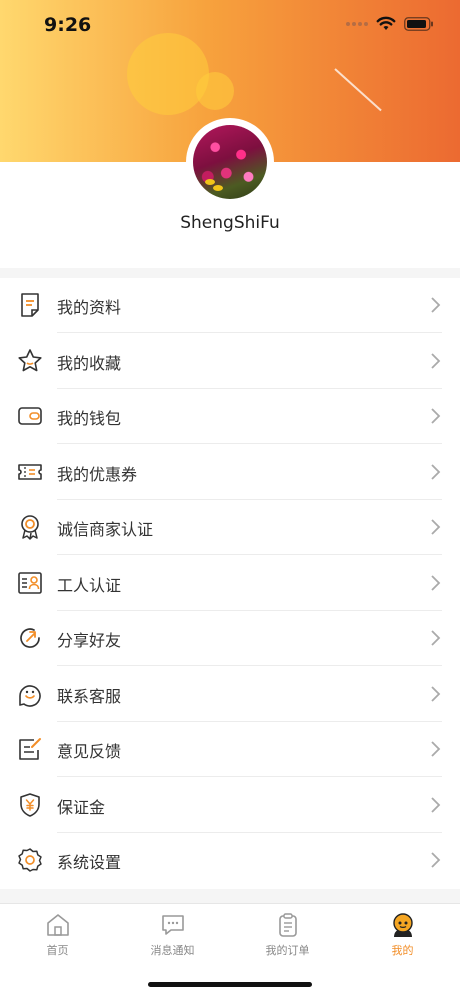 The image size is (460, 996). I want to click on menu-item-label: 我的钱包, so click(89, 418).